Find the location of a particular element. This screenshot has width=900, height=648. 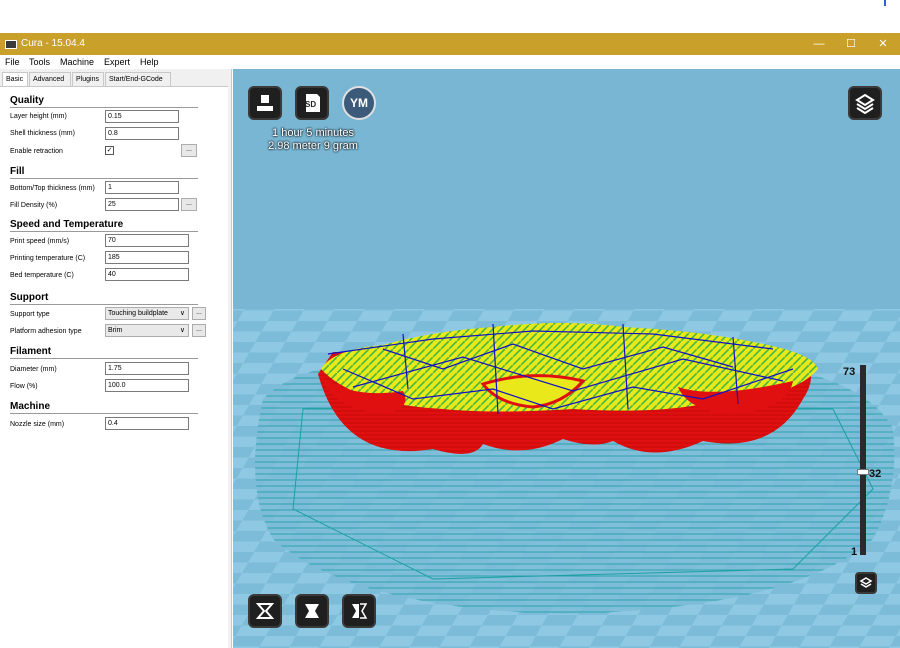

shell-thickness-field: 0.8 is located at coordinates (142, 133).